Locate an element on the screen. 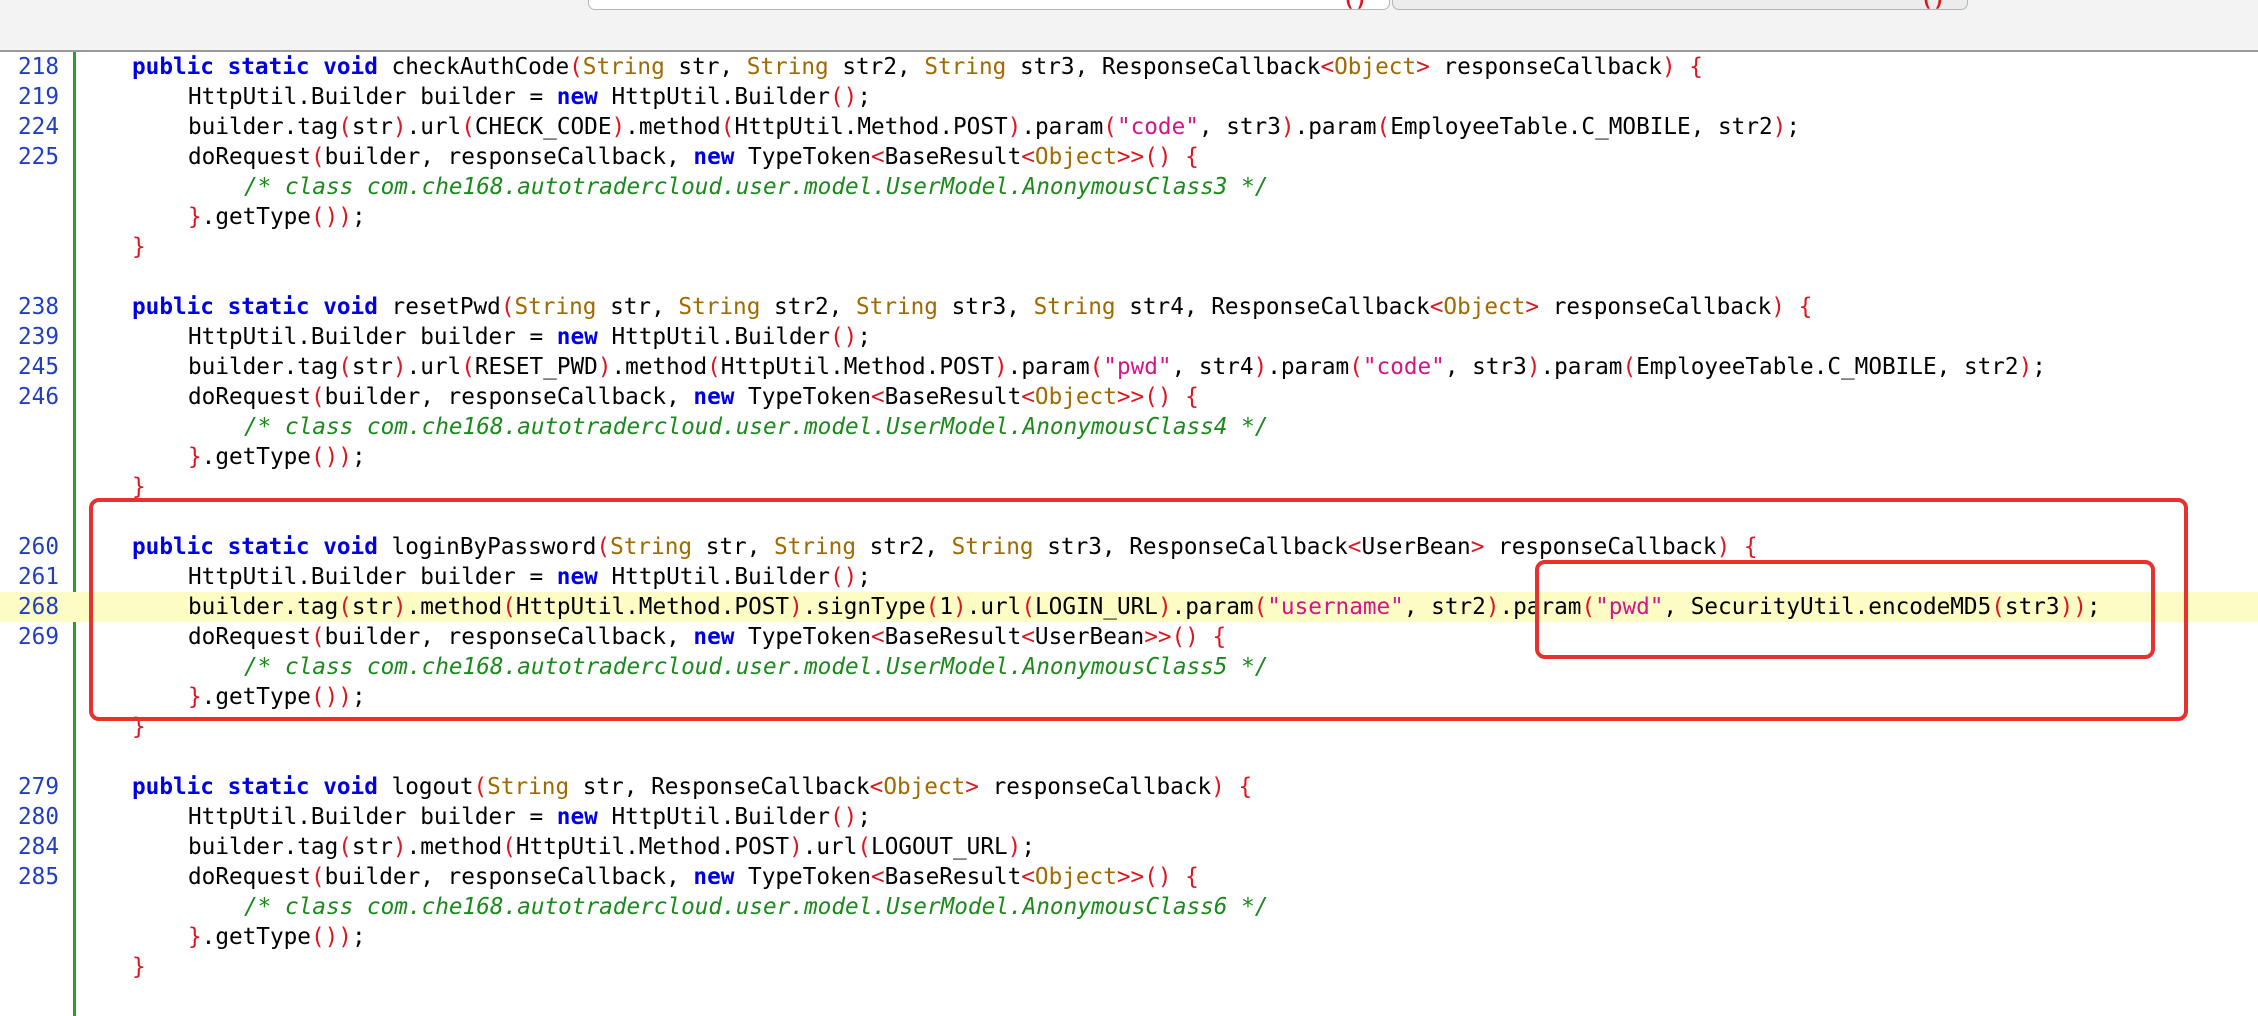  code-token: new is located at coordinates (714, 157).